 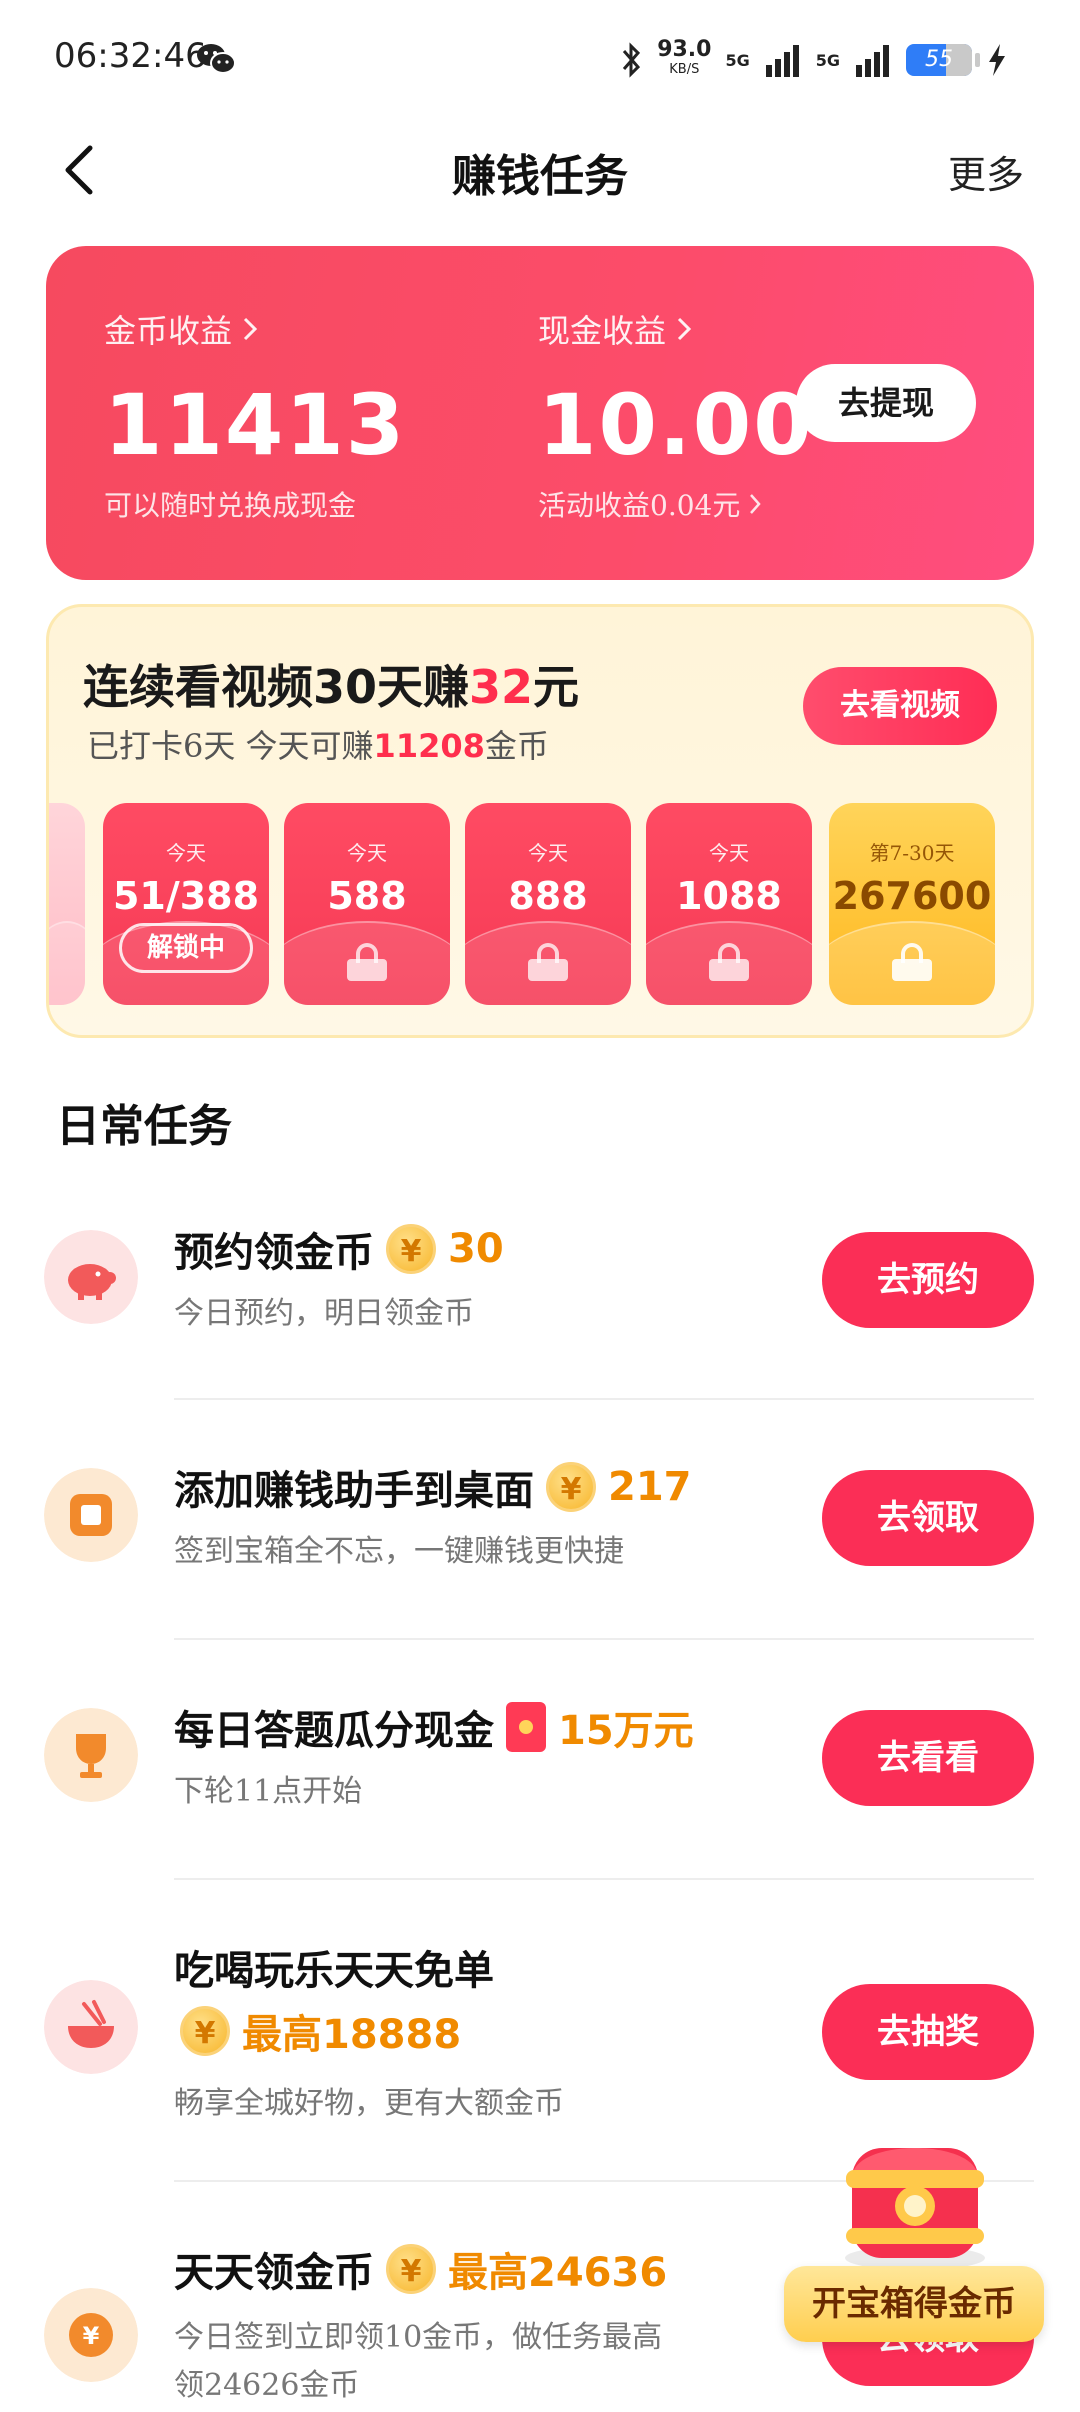 What do you see at coordinates (684, 69) in the screenshot?
I see `net-speed-unit: KB/S` at bounding box center [684, 69].